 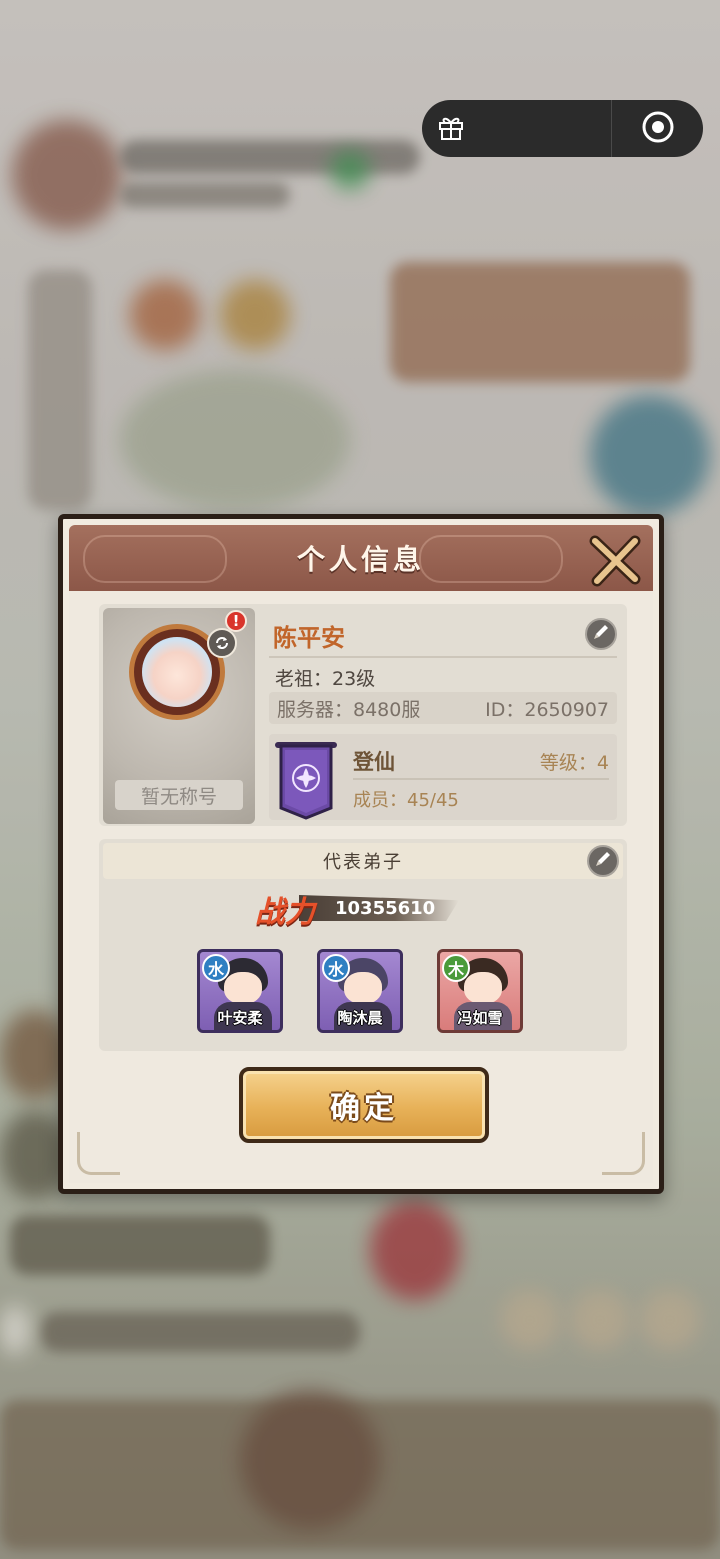 I want to click on player-id: ID：2650907, so click(x=547, y=709).